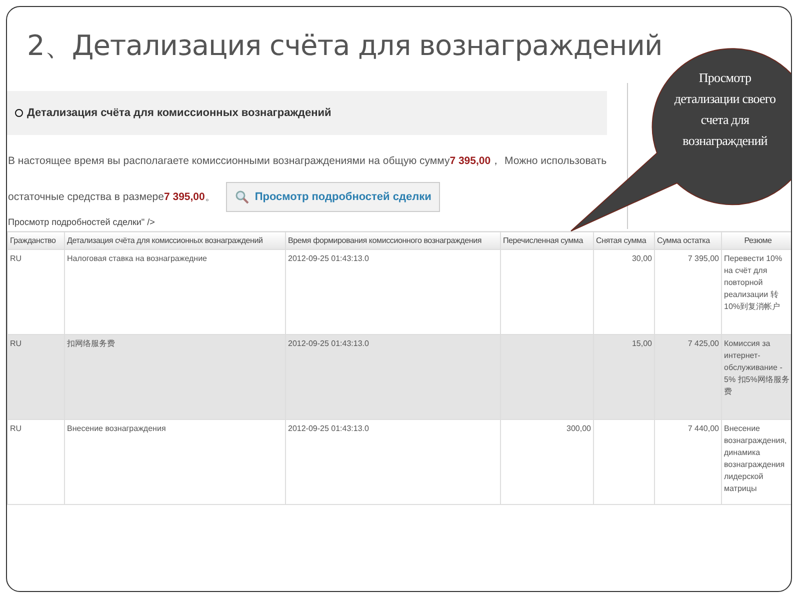  I want to click on table-cell: 15,00, so click(624, 377).